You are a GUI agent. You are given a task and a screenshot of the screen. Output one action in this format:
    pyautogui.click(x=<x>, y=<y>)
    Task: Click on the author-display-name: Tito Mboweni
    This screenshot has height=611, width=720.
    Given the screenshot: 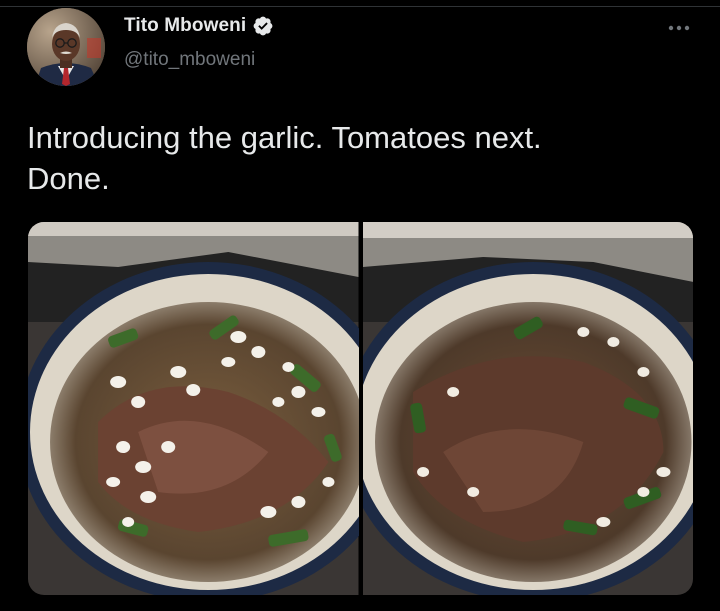 What is the action you would take?
    pyautogui.click(x=185, y=26)
    